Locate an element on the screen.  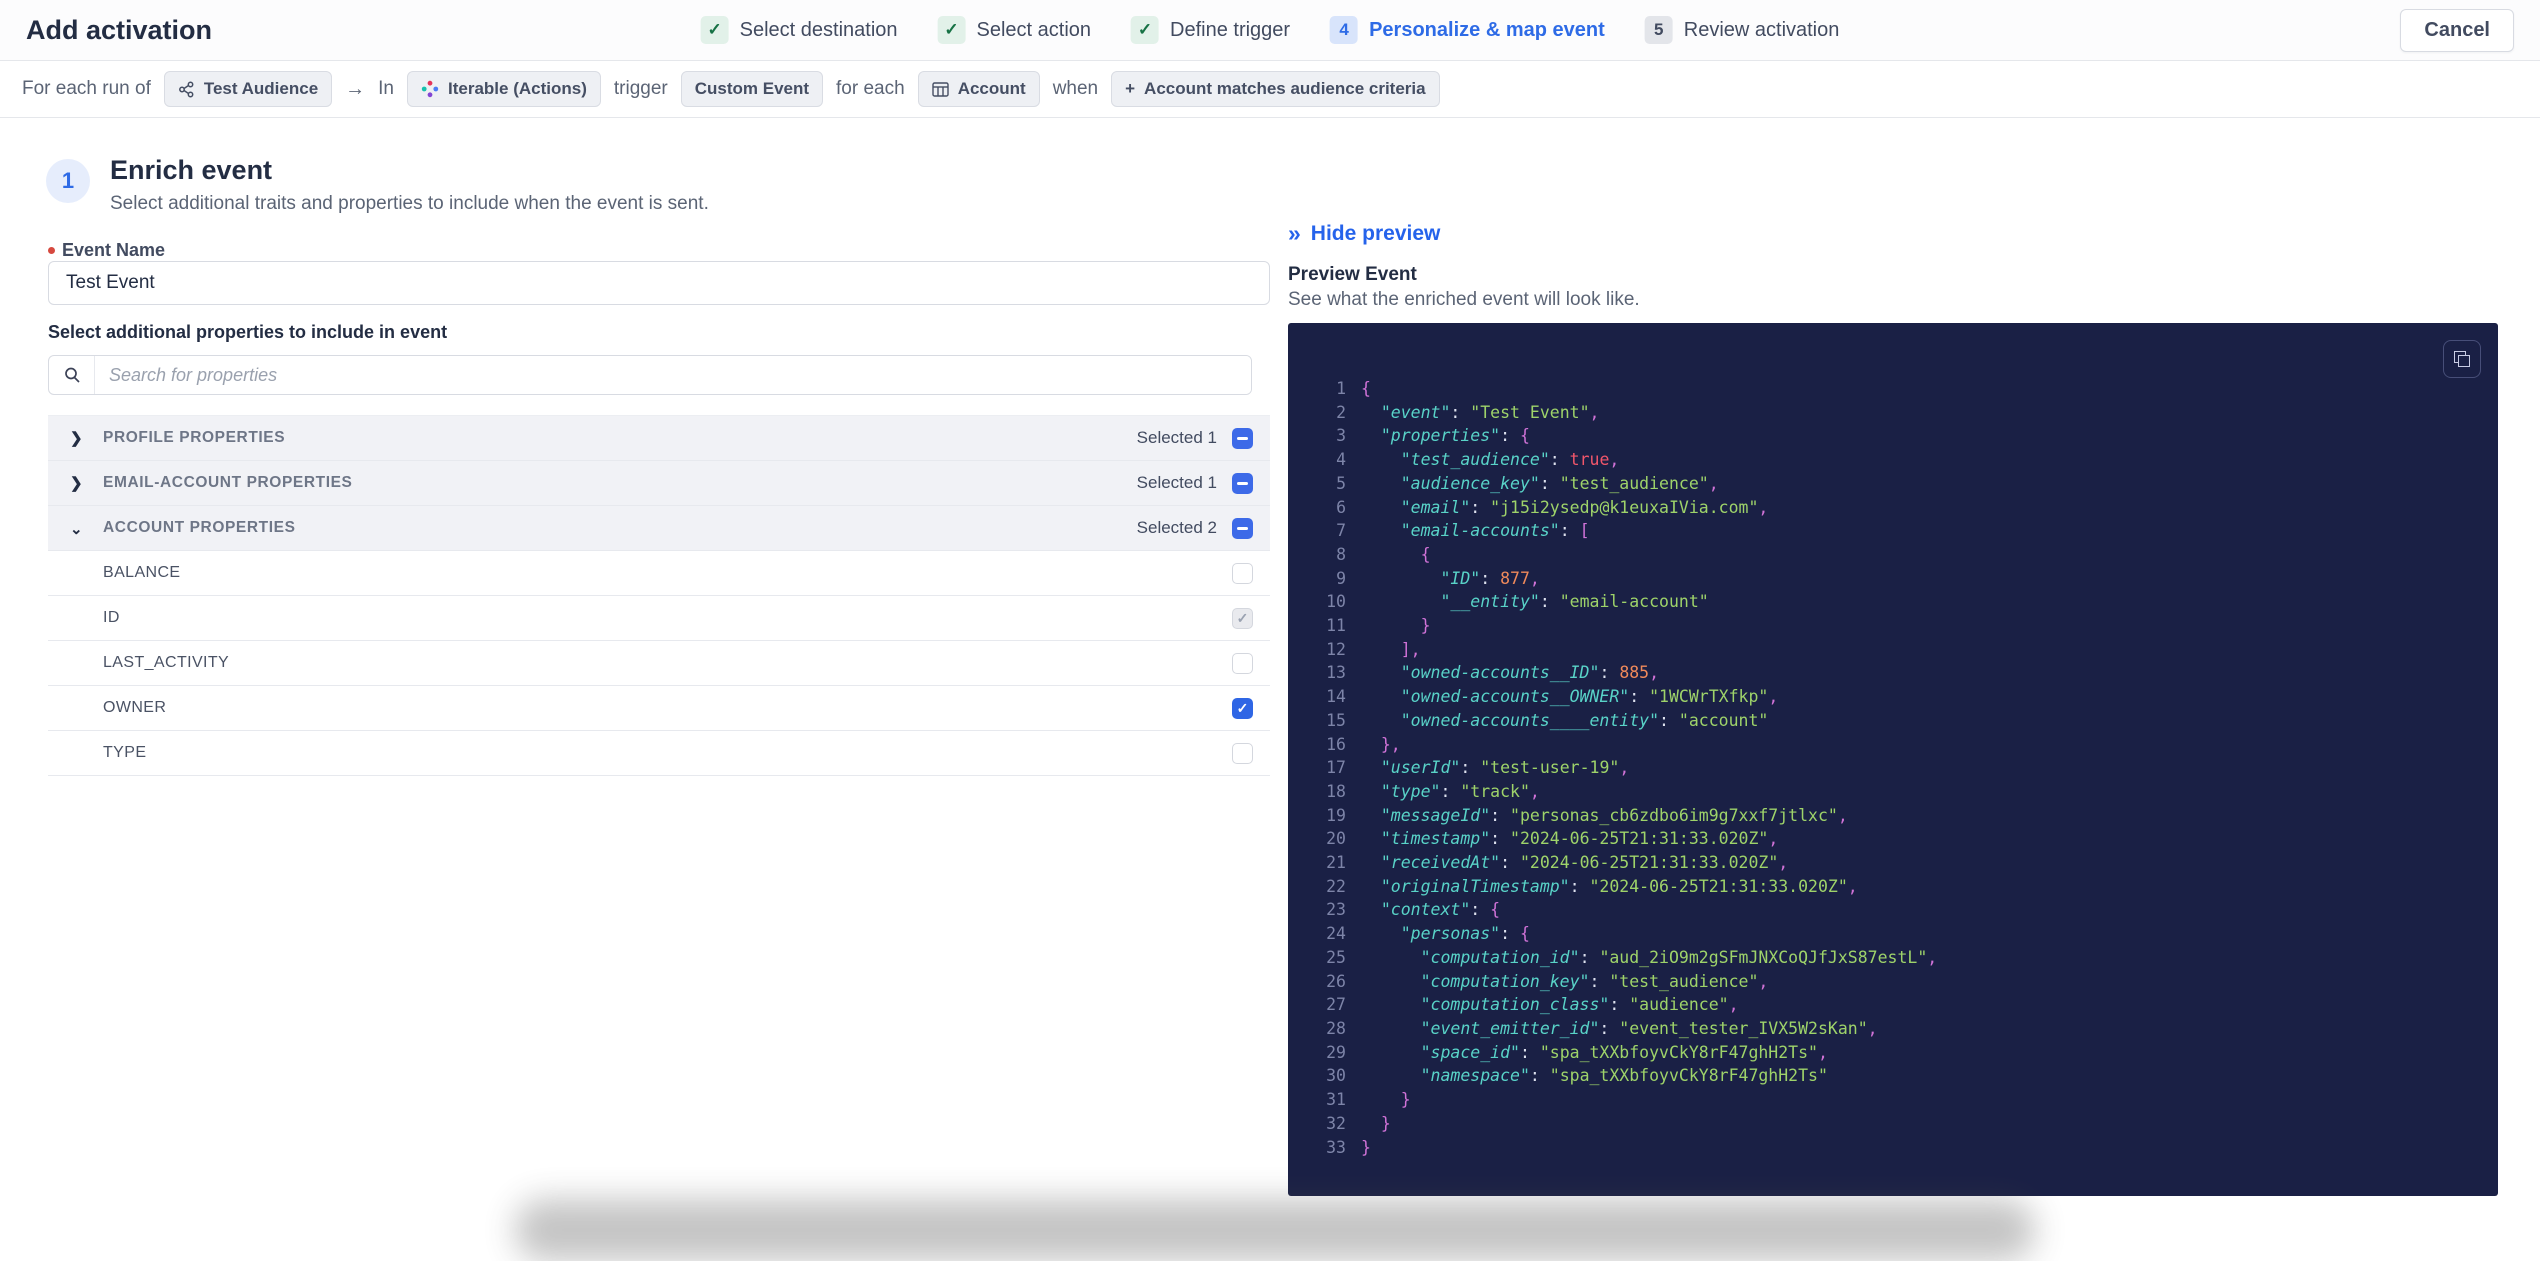
in-word: In is located at coordinates (386, 89).